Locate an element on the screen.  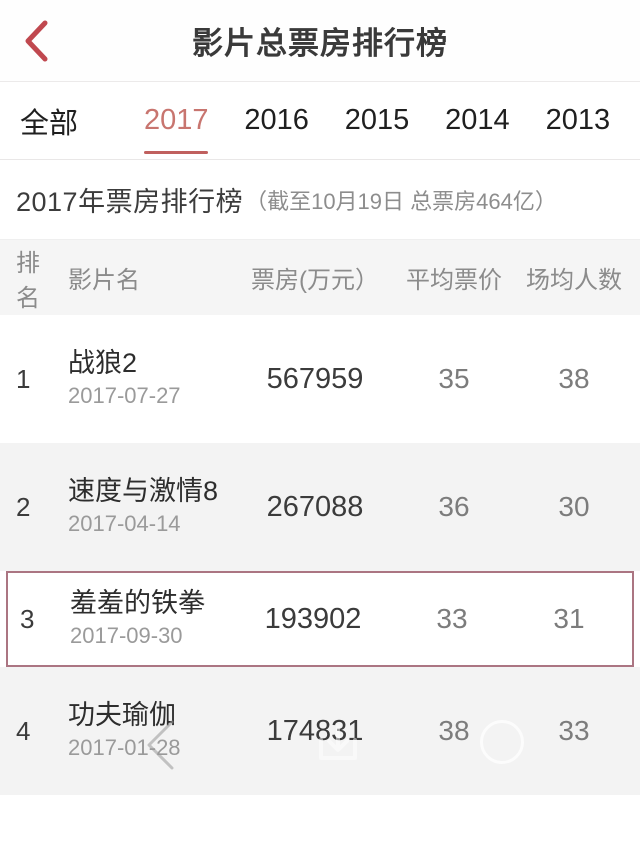
row-box-office: 567959 is located at coordinates (315, 378).